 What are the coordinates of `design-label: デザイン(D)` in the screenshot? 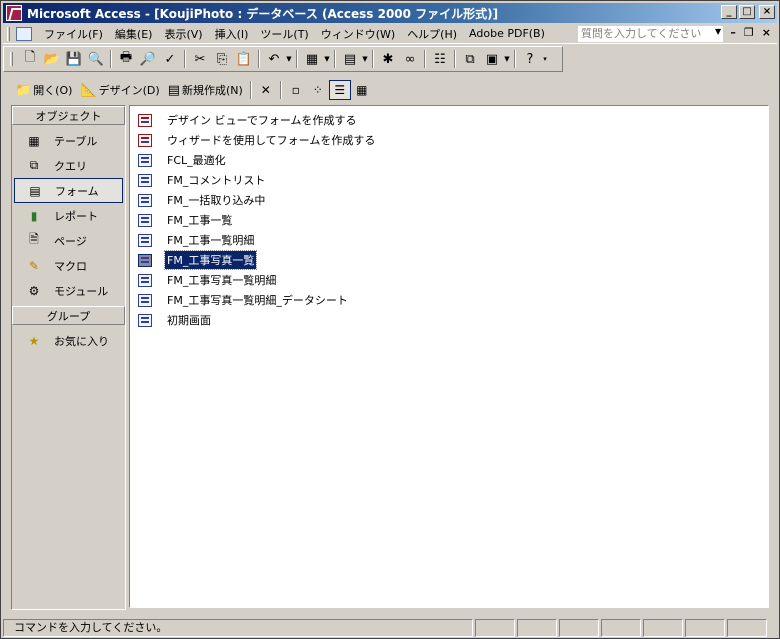 It's located at (129, 90).